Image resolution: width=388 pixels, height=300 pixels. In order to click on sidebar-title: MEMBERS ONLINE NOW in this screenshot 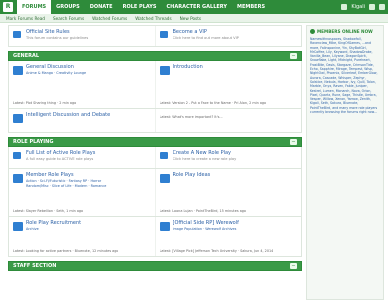, I will do `click(345, 31)`.